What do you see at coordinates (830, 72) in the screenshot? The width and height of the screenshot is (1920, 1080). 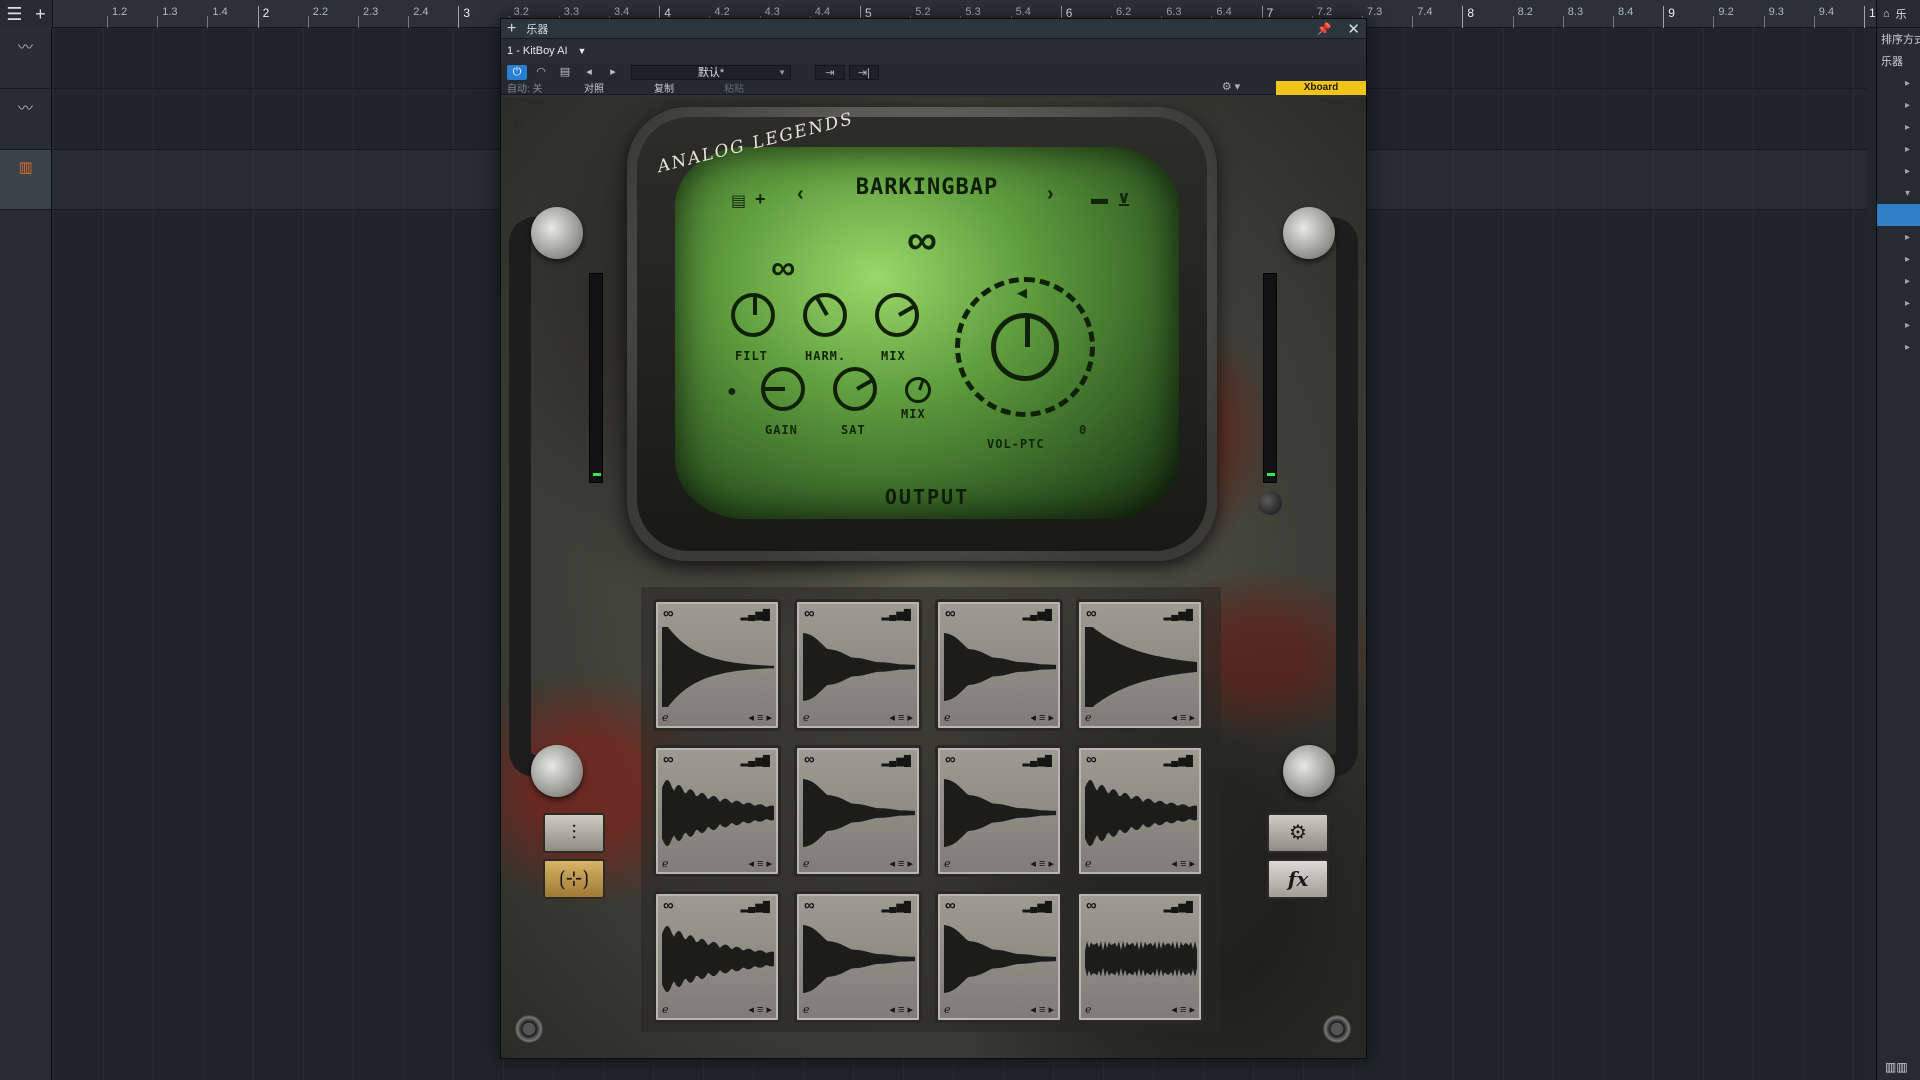 I see `load-next-button: ⇥` at bounding box center [830, 72].